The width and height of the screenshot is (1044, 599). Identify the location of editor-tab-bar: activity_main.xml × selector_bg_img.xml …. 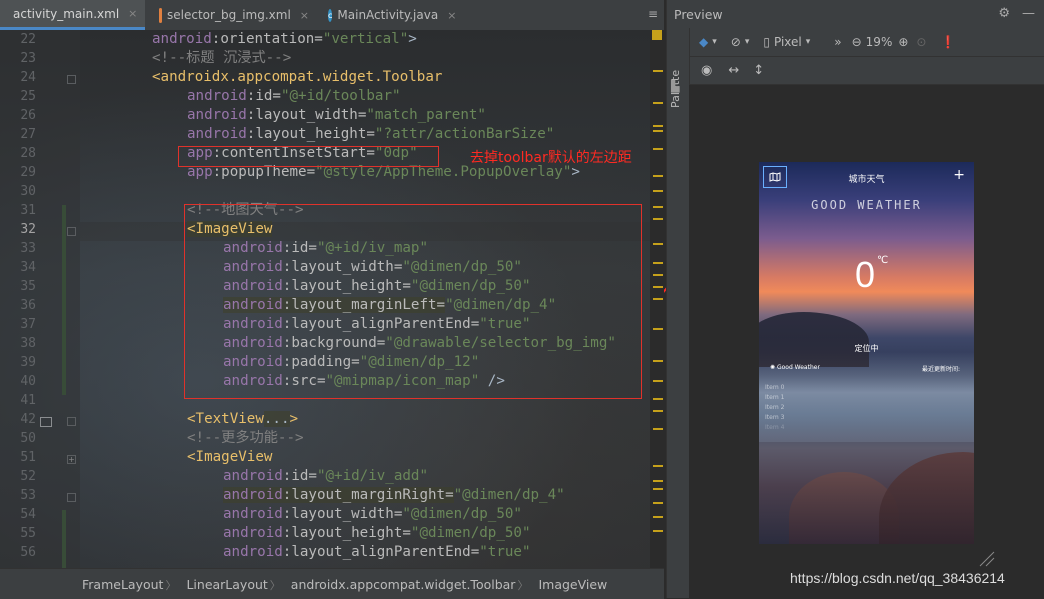
(332, 15).